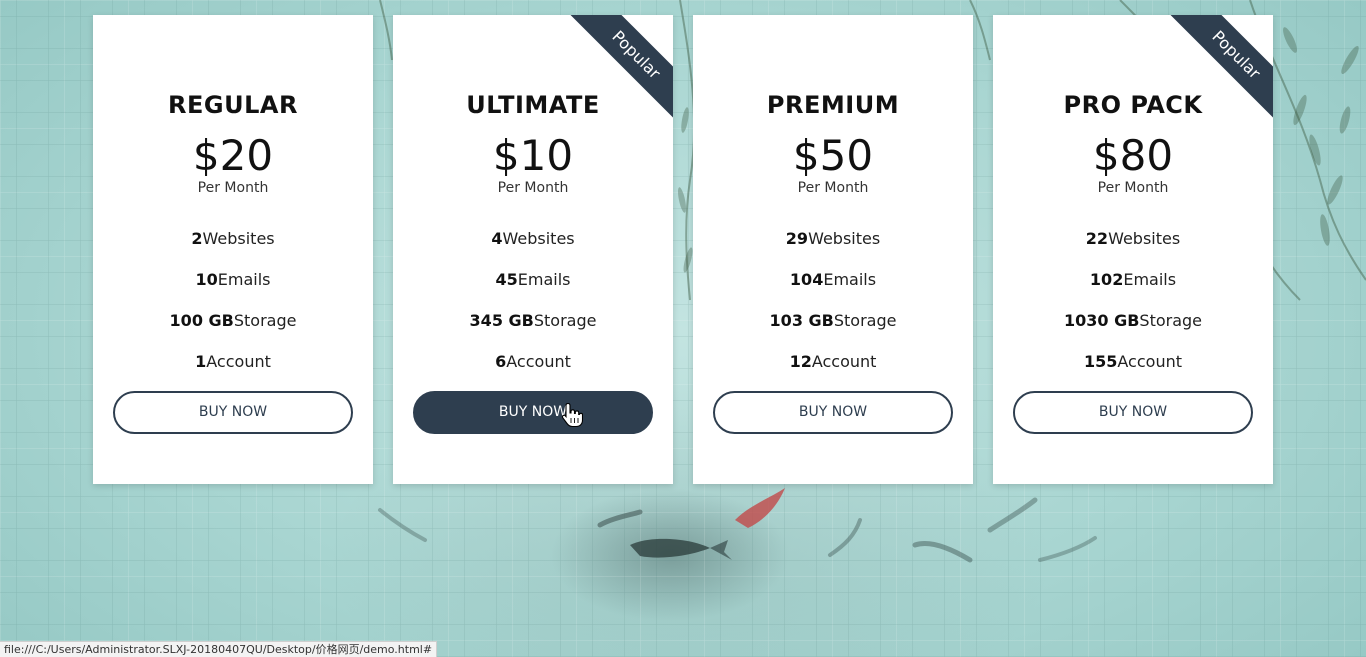 This screenshot has width=1366, height=657. What do you see at coordinates (533, 105) in the screenshot?
I see `plan-name: ULTIMATE` at bounding box center [533, 105].